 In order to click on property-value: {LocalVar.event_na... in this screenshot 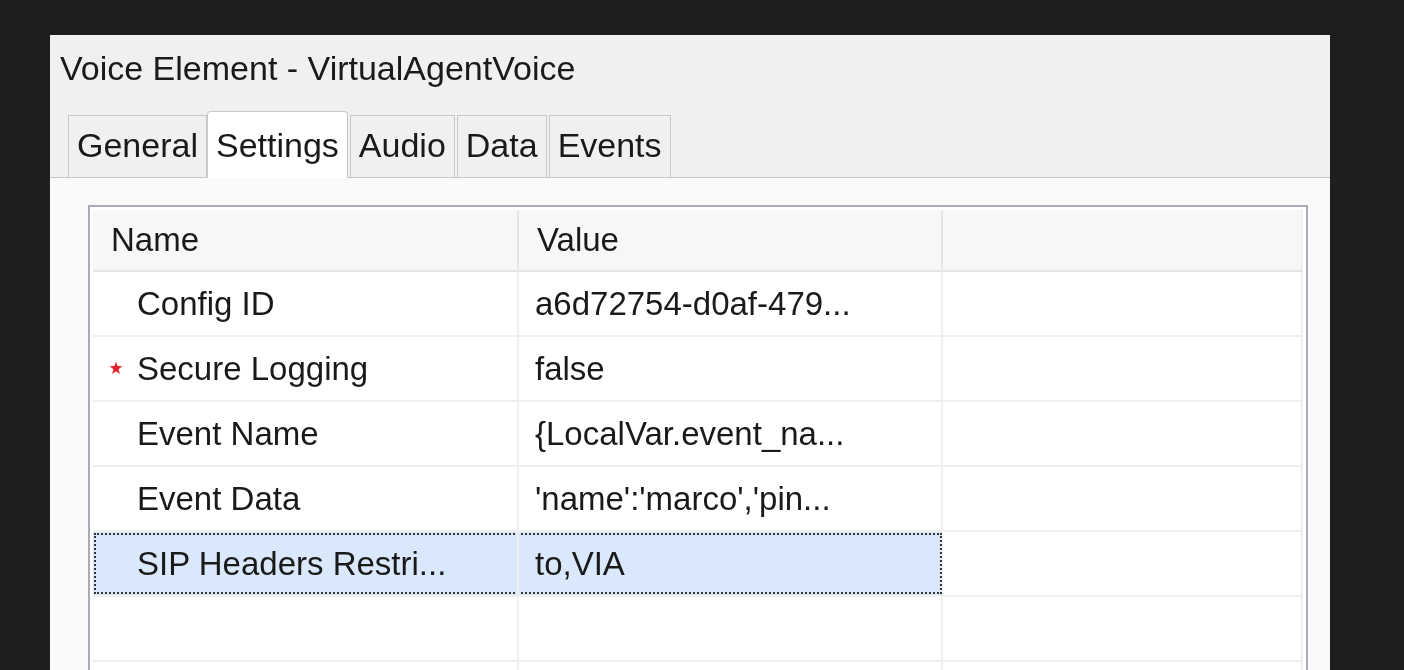, I will do `click(690, 433)`.